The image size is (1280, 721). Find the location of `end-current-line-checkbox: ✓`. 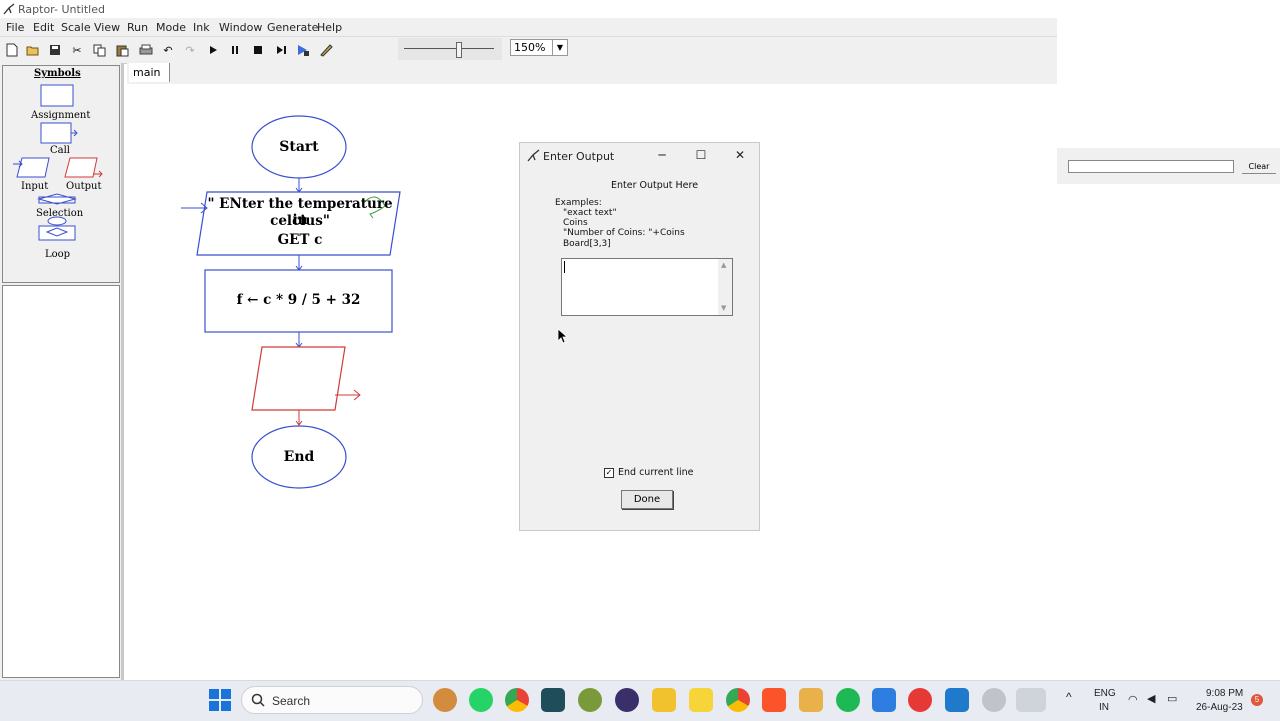

end-current-line-checkbox: ✓ is located at coordinates (609, 473).